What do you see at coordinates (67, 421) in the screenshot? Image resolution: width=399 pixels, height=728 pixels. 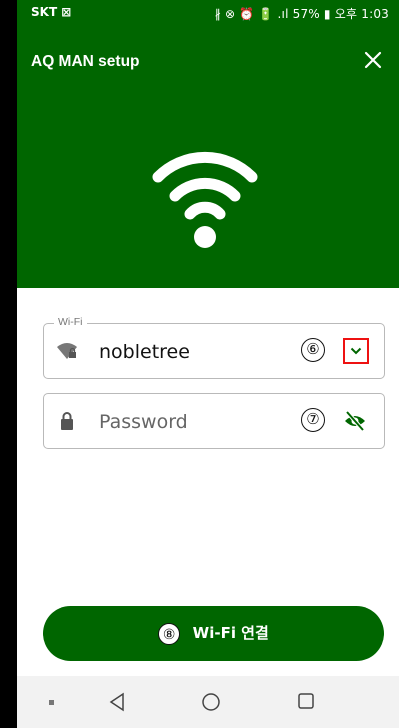 I see `lock-icon` at bounding box center [67, 421].